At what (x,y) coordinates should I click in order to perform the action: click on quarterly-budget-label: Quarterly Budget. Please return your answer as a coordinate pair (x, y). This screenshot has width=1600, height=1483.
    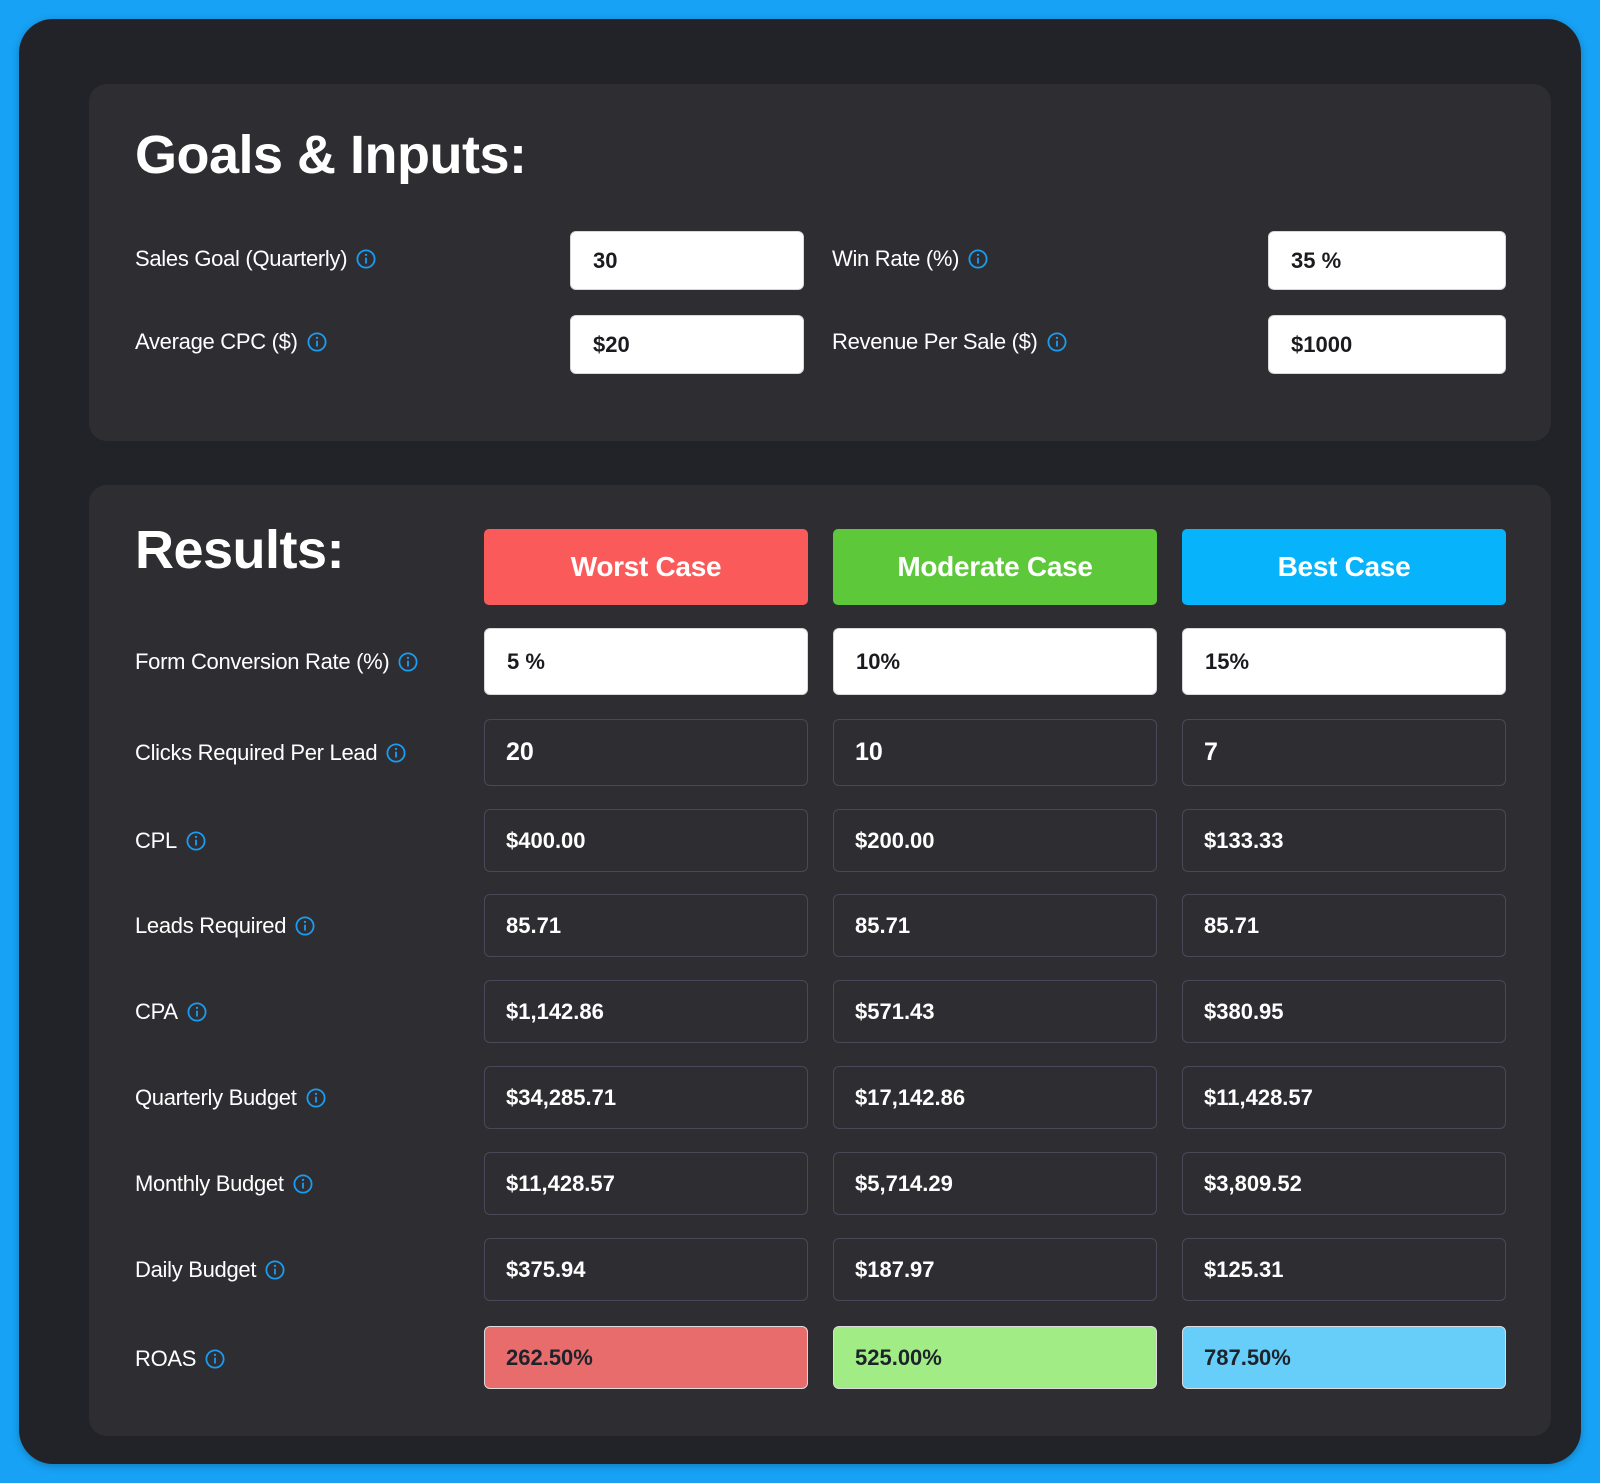
    Looking at the image, I should click on (230, 1098).